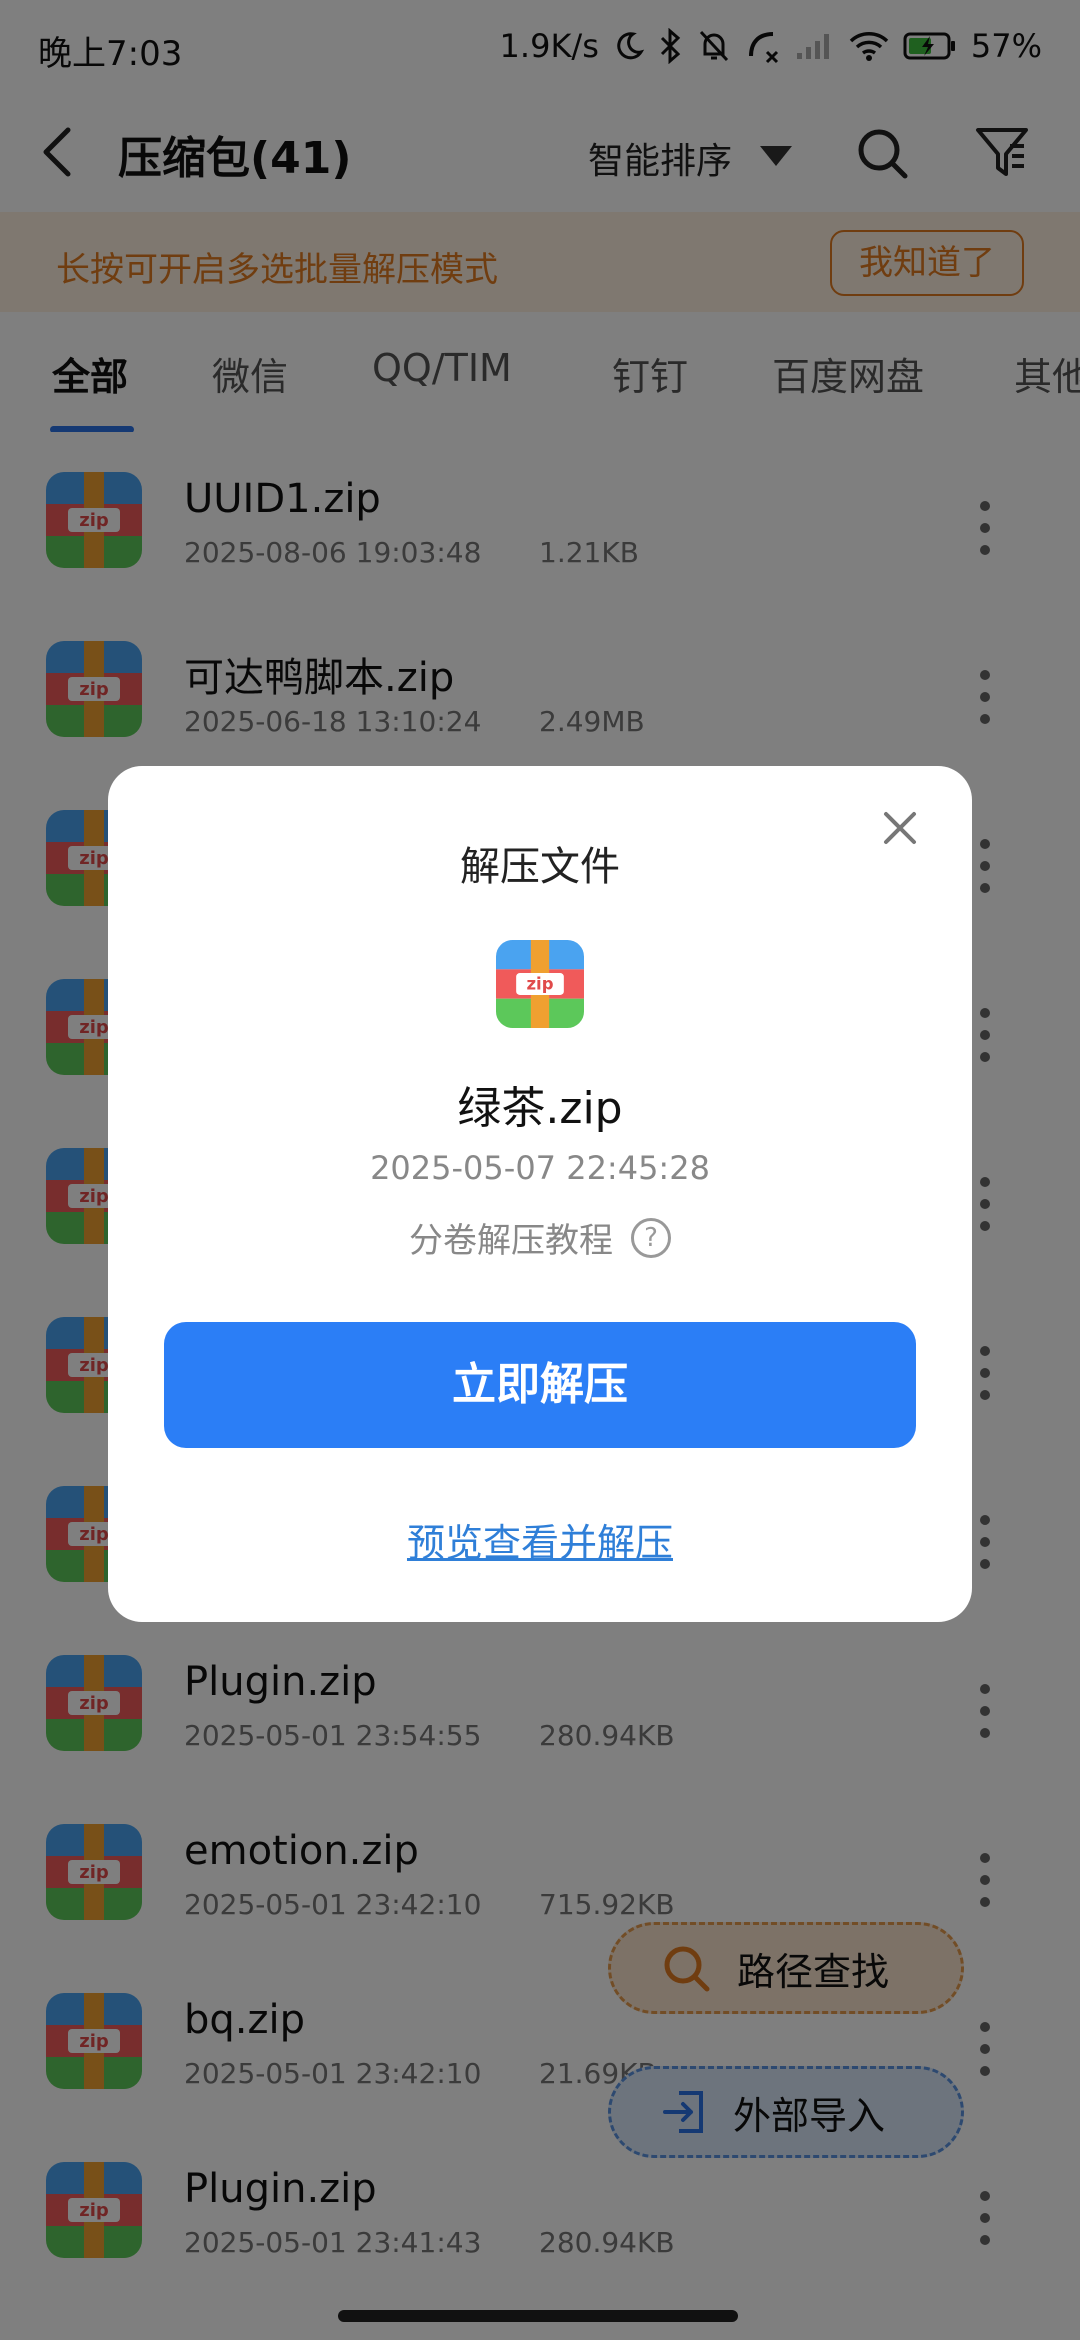 Image resolution: width=1080 pixels, height=2340 pixels. Describe the element at coordinates (511, 1241) in the screenshot. I see `help-text: 分卷解压教程` at that location.